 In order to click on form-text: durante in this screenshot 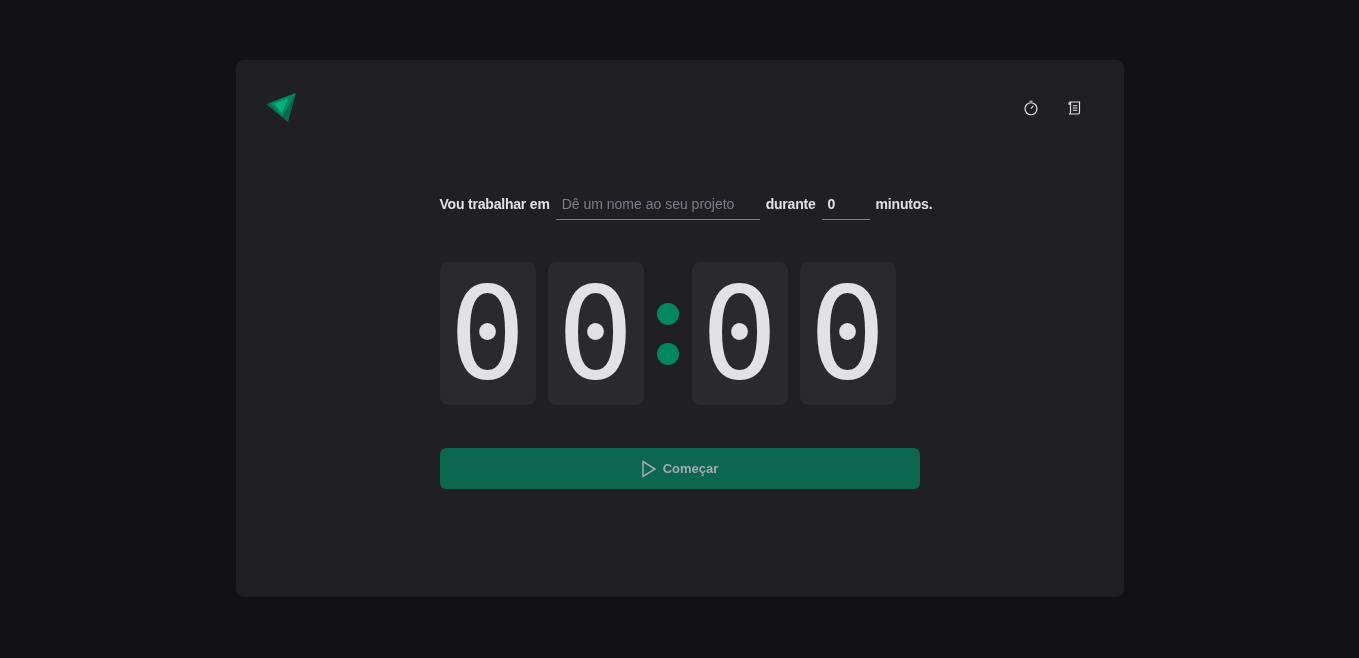, I will do `click(790, 204)`.